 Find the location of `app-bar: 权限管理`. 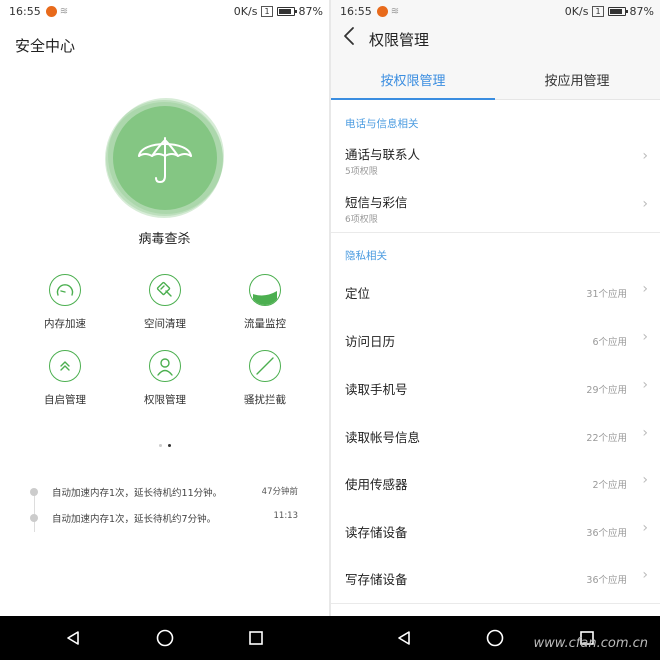

app-bar: 权限管理 is located at coordinates (495, 39).